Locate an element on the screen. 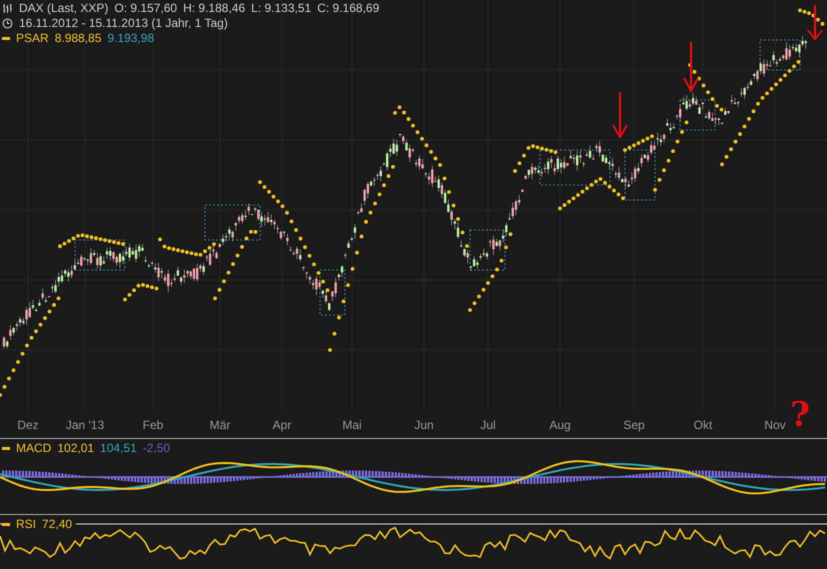 The image size is (827, 569). indicator-value: 102,01 is located at coordinates (75, 448).